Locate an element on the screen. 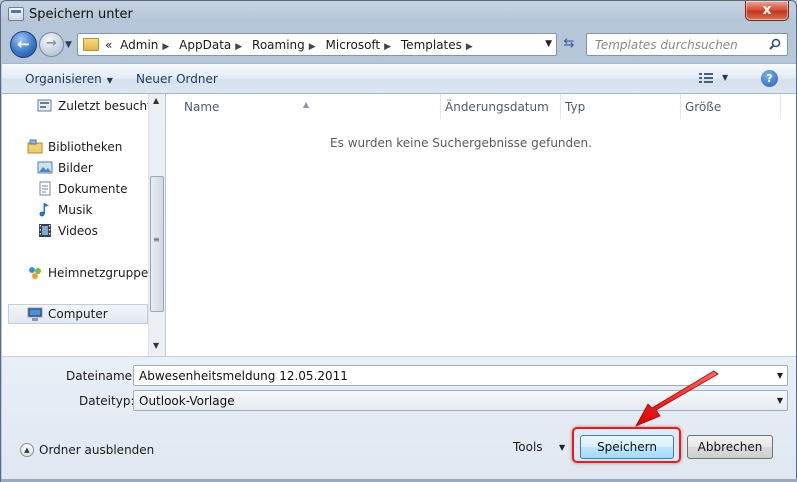 This screenshot has height=482, width=797. breadcrumb-microsoft: Microsoft is located at coordinates (353, 45).